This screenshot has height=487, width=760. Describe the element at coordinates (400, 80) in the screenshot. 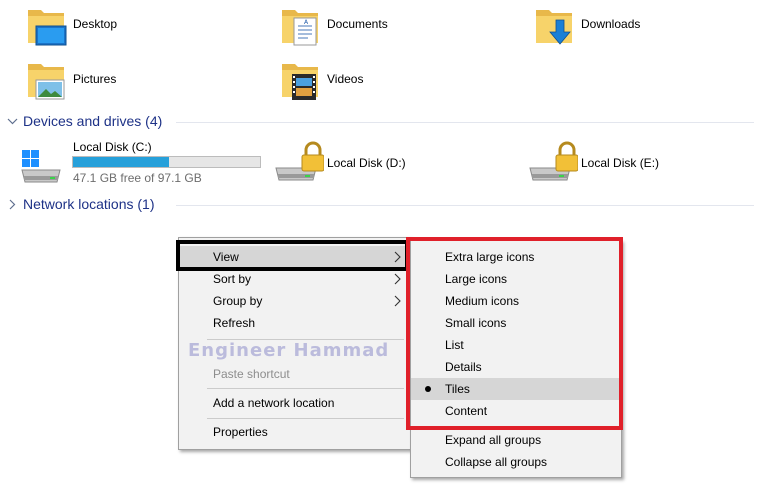

I see `folder-videos: Videos` at that location.